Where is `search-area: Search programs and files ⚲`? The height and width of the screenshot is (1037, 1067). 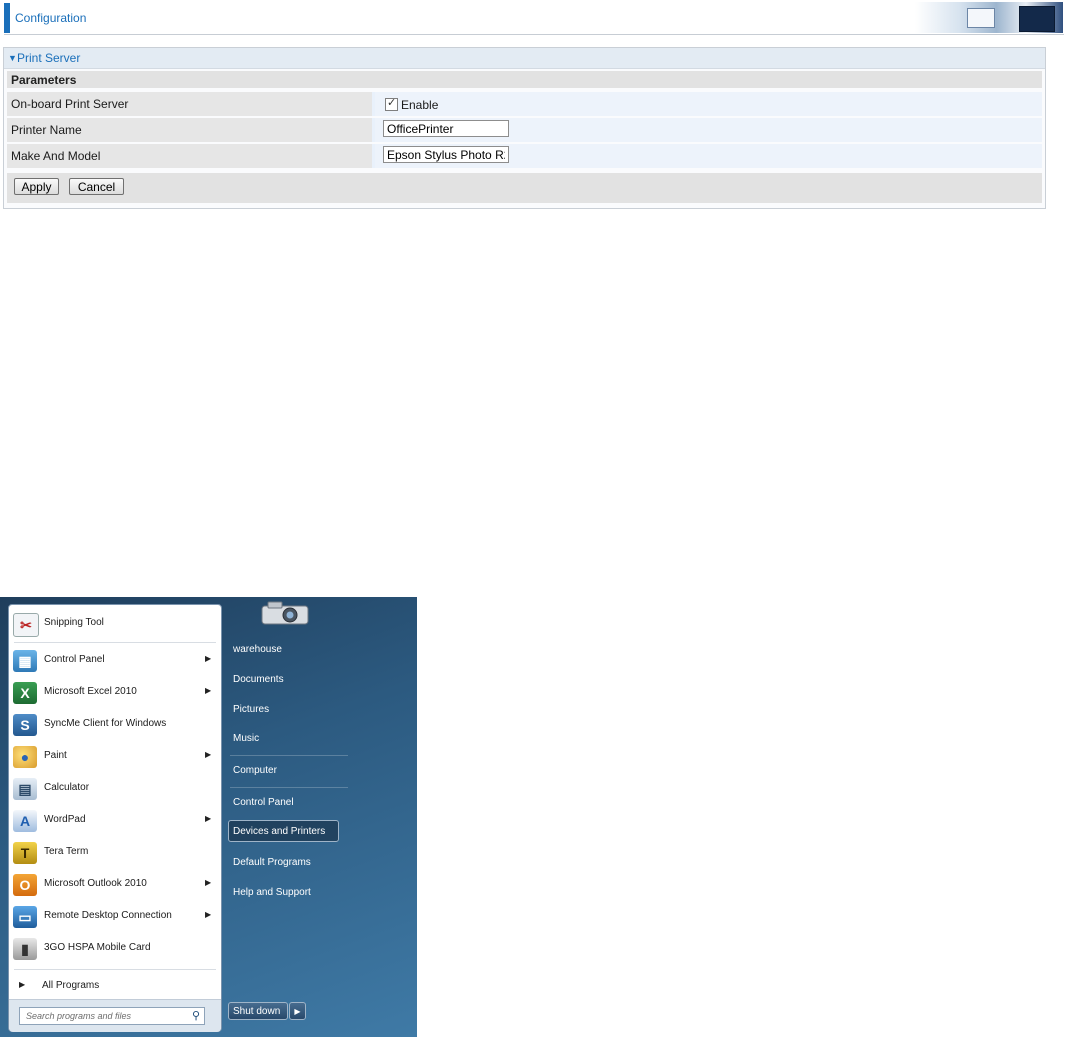
search-area: Search programs and files ⚲ is located at coordinates (115, 1015).